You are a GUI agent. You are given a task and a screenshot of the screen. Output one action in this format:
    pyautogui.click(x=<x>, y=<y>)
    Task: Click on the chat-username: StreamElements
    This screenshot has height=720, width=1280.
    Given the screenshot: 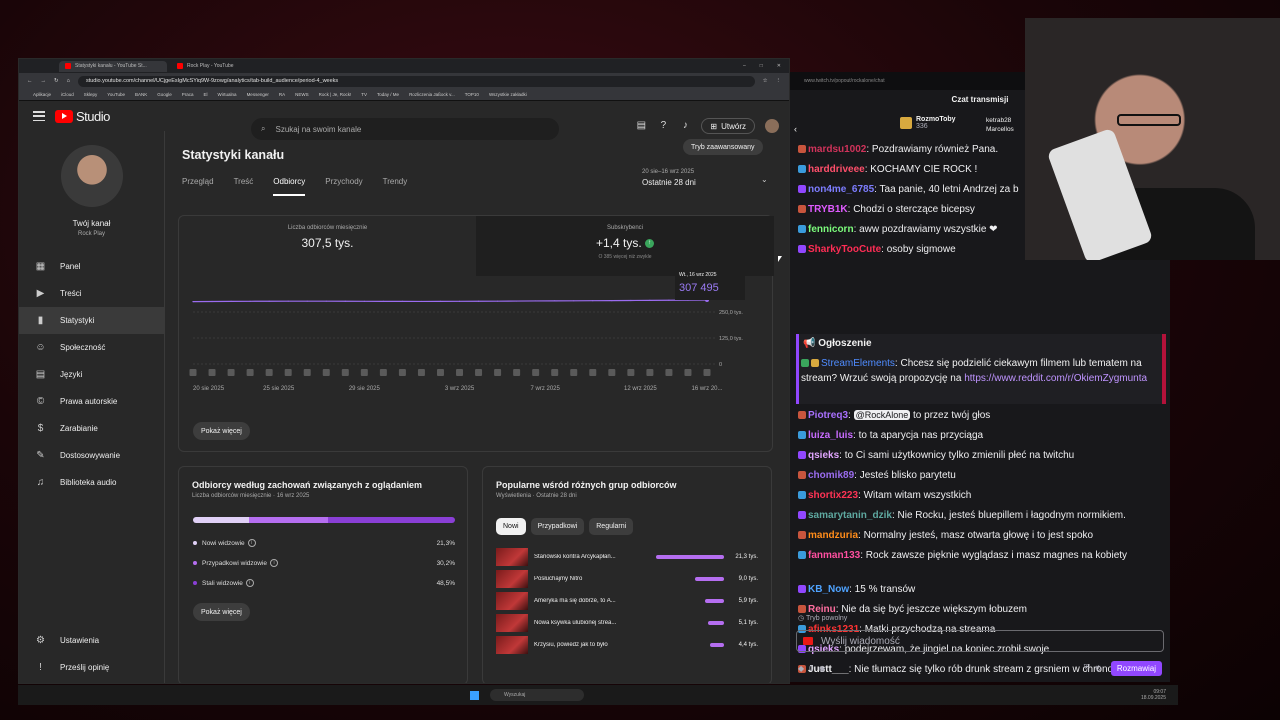 What is the action you would take?
    pyautogui.click(x=858, y=363)
    